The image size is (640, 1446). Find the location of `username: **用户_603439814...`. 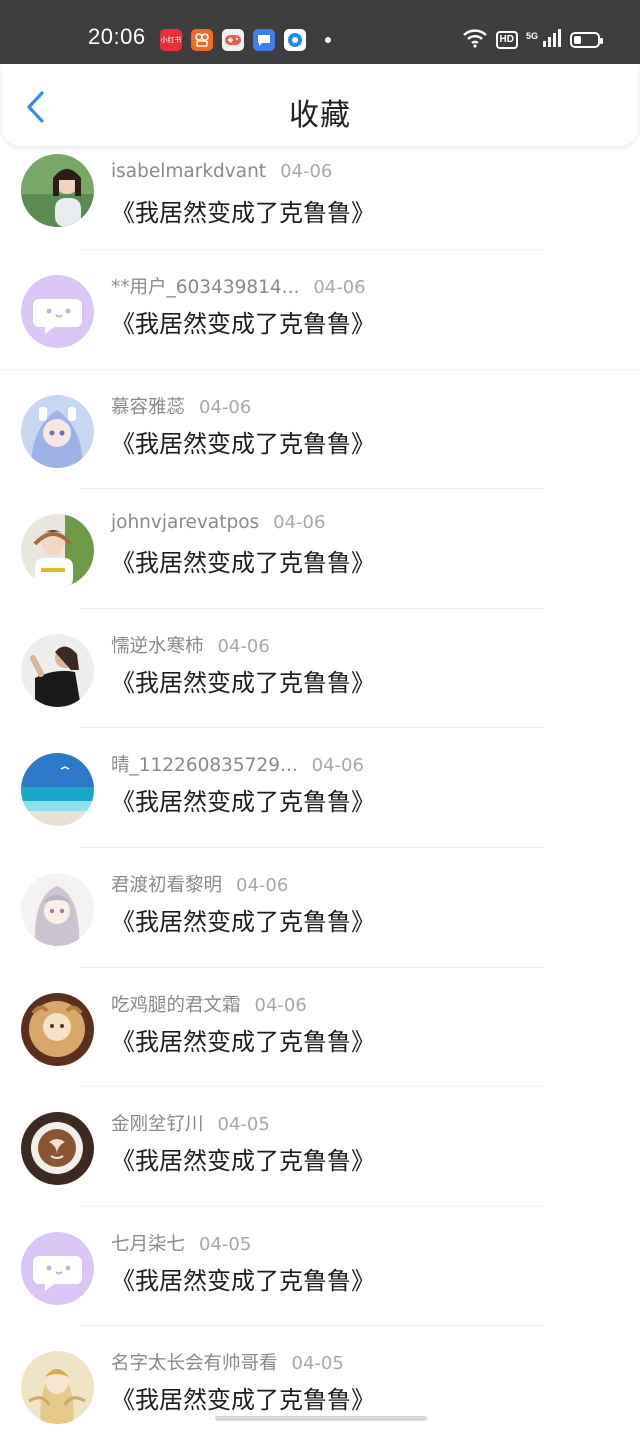

username: **用户_603439814... is located at coordinates (205, 287).